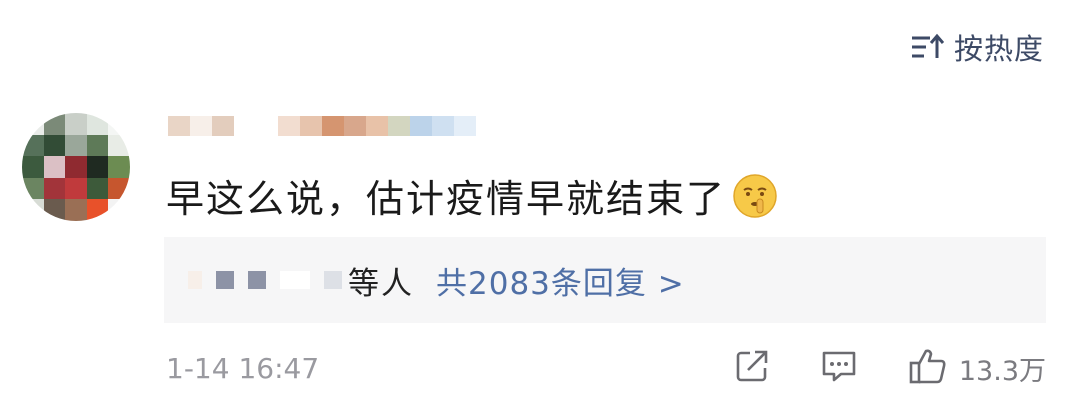 The width and height of the screenshot is (1080, 410). I want to click on like-button: 13.3万, so click(976, 368).